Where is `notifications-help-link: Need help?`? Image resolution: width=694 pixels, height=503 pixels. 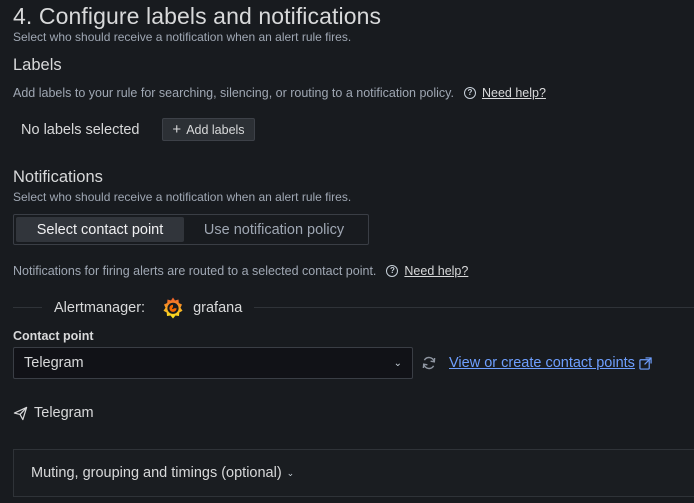
notifications-help-link: Need help? is located at coordinates (436, 271).